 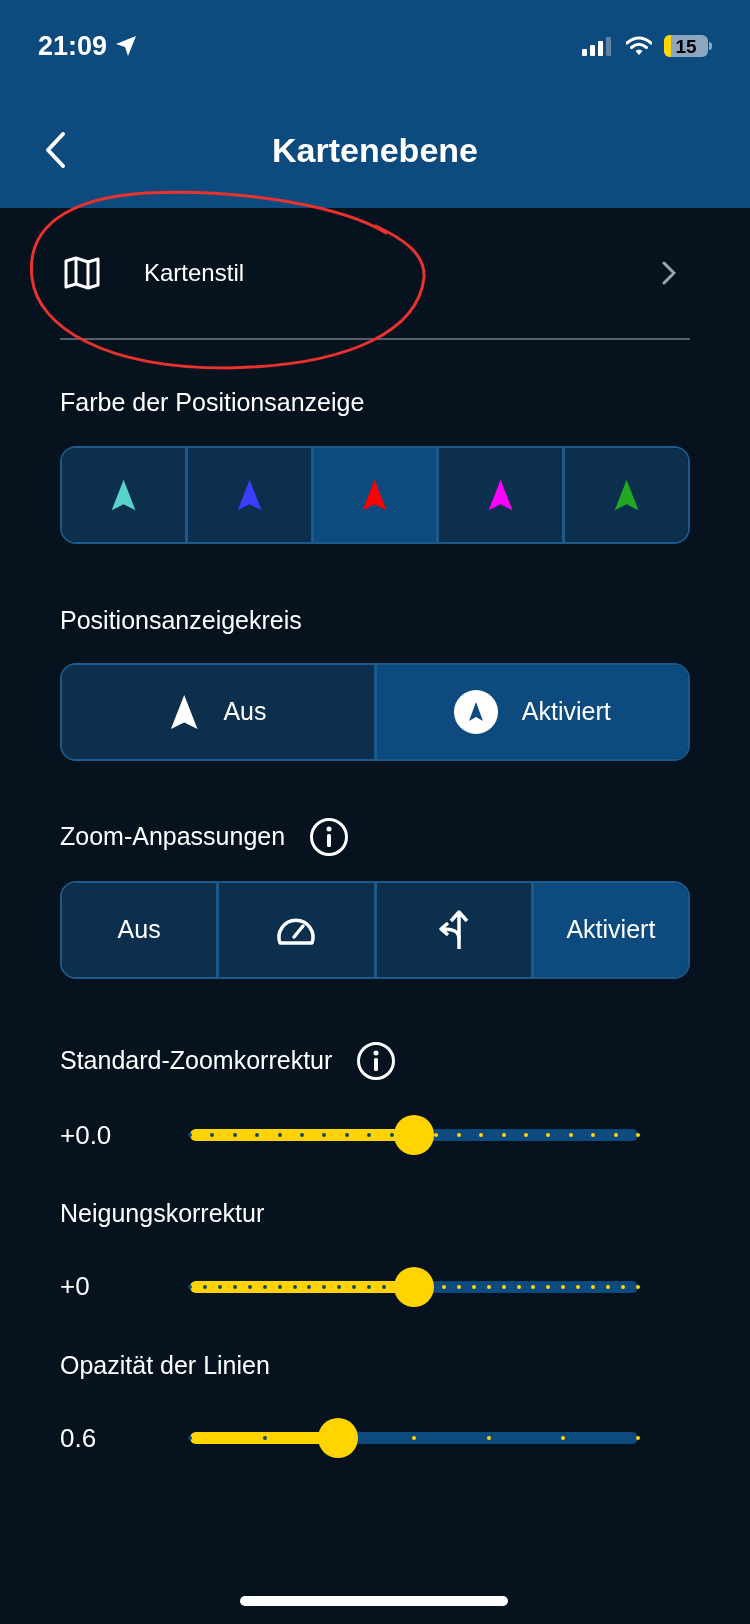 I want to click on slider-value: +0, so click(x=75, y=1286).